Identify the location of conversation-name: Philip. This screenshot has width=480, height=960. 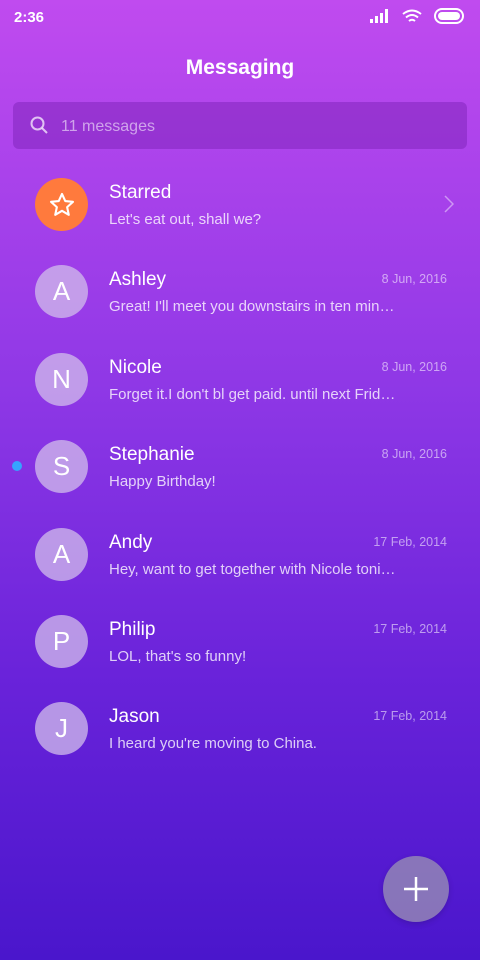
(132, 629).